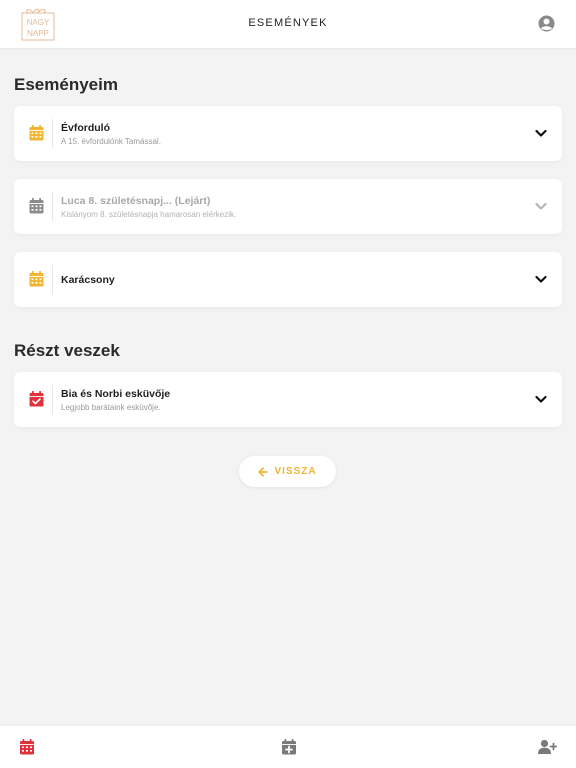 The width and height of the screenshot is (576, 768). What do you see at coordinates (66, 84) in the screenshot?
I see `section-title-my-events: Eseményeim` at bounding box center [66, 84].